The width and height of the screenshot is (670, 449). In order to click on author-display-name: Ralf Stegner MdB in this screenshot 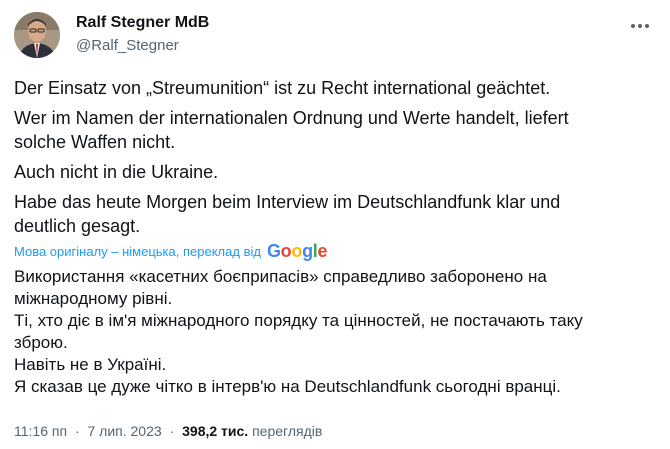, I will do `click(142, 23)`.